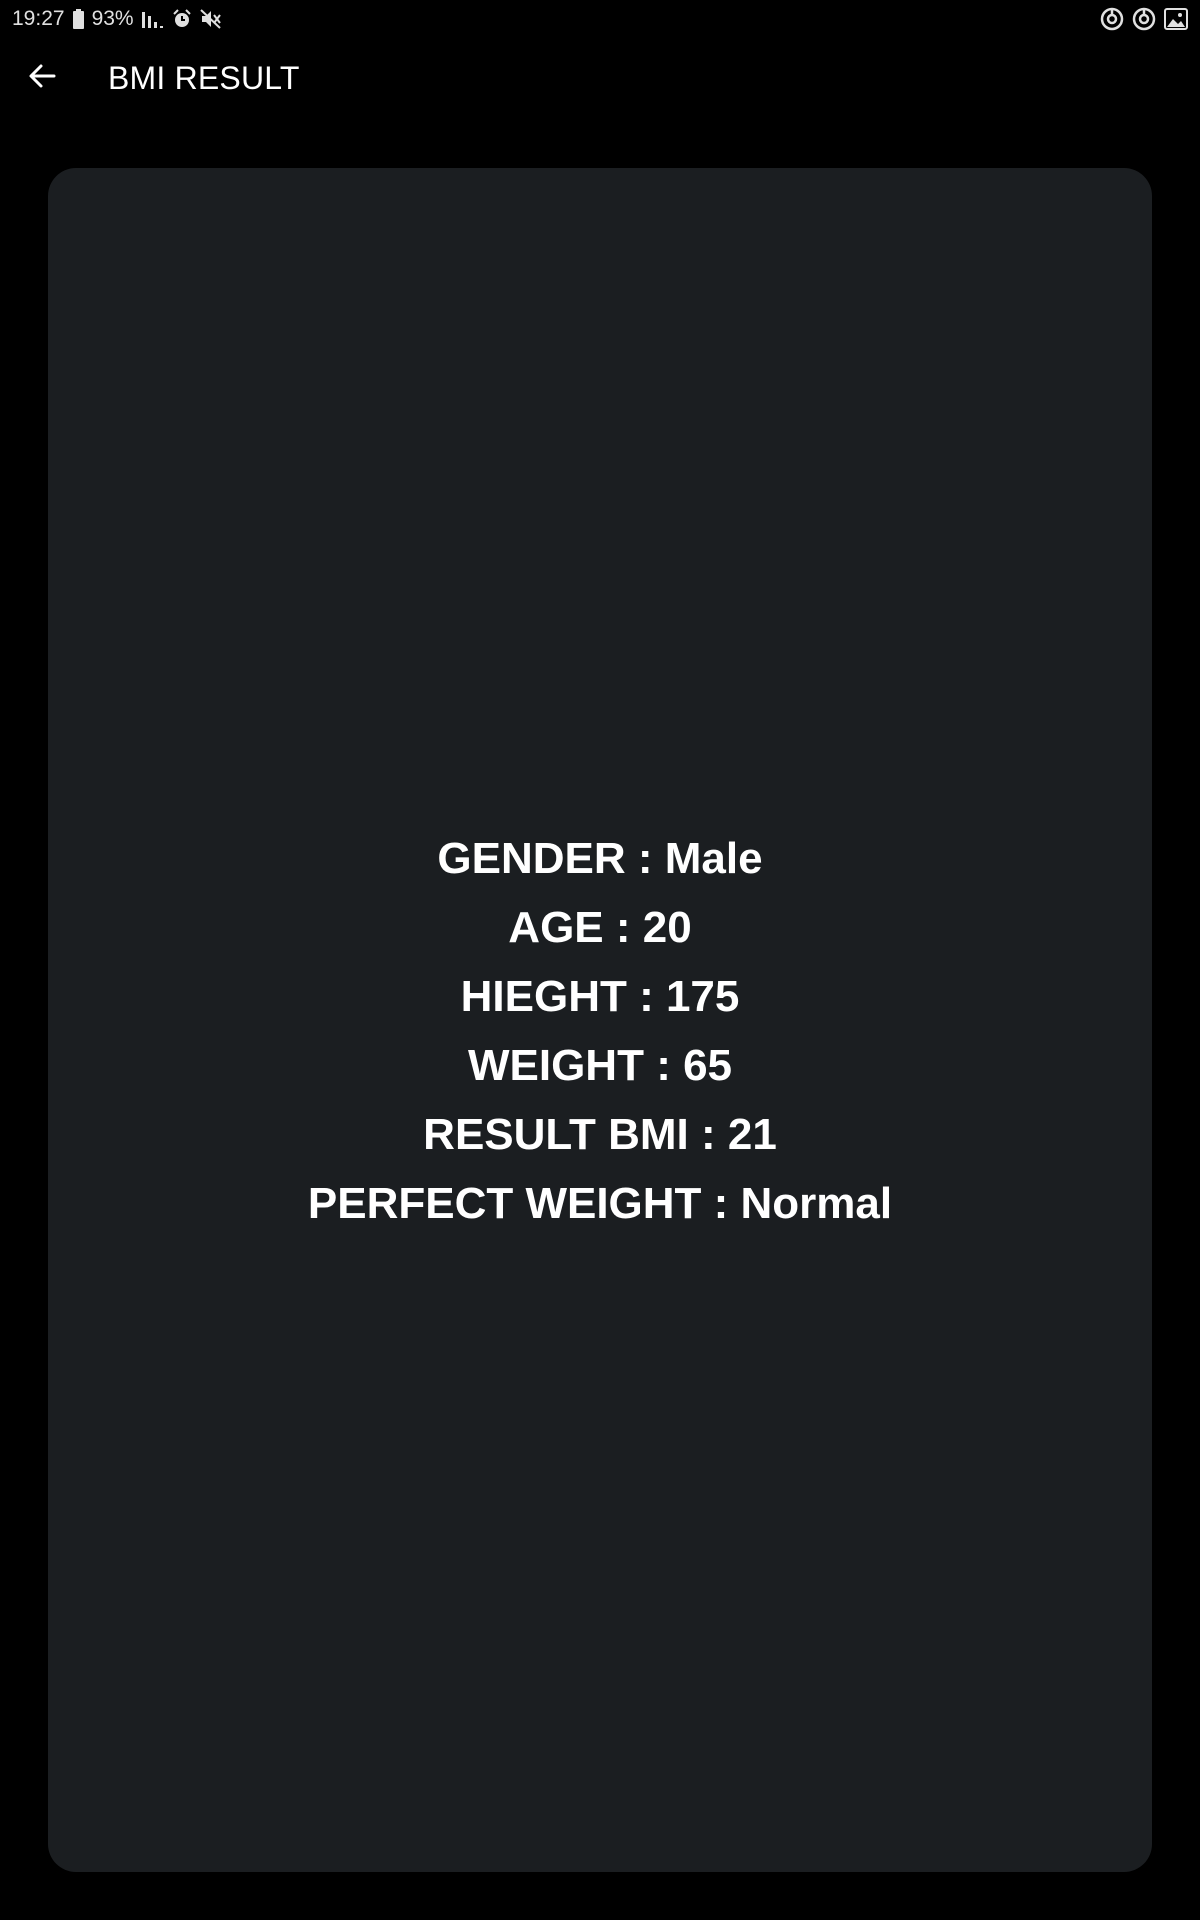 Image resolution: width=1200 pixels, height=1920 pixels. Describe the element at coordinates (210, 19) in the screenshot. I see `mute-icon` at that location.